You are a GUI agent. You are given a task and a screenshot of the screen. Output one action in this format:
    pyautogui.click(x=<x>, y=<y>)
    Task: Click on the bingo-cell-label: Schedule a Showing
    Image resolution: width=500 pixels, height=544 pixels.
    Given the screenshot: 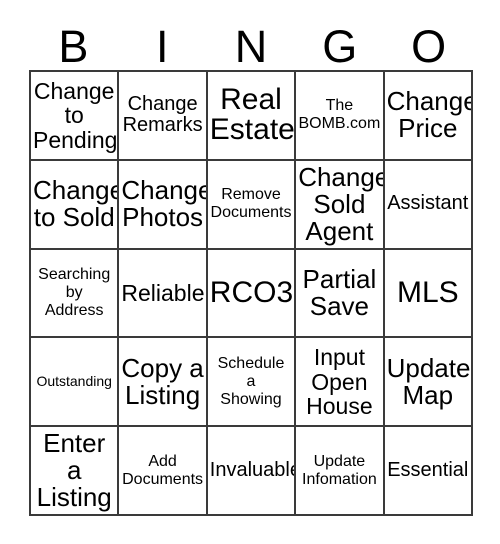 What is the action you would take?
    pyautogui.click(x=251, y=381)
    